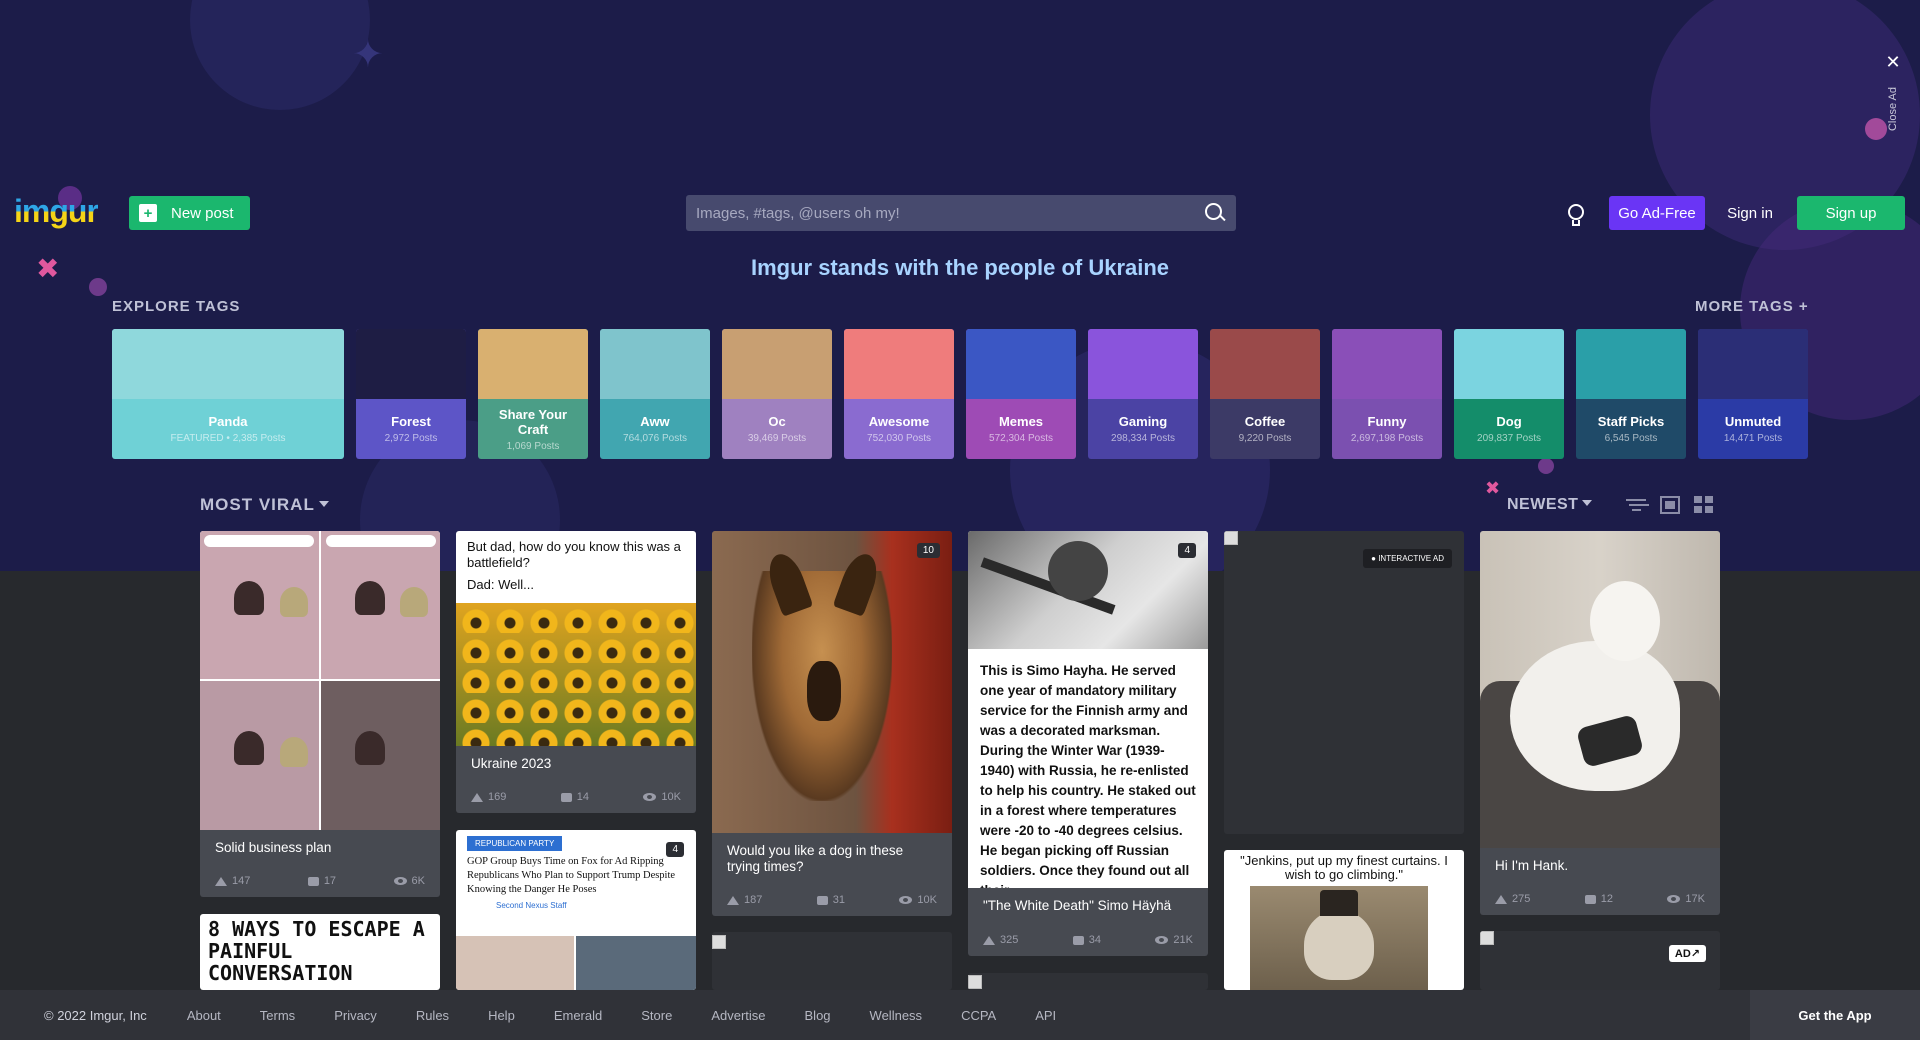 The height and width of the screenshot is (1040, 1920). Describe the element at coordinates (204, 1015) in the screenshot. I see `footer-link-about: About` at that location.